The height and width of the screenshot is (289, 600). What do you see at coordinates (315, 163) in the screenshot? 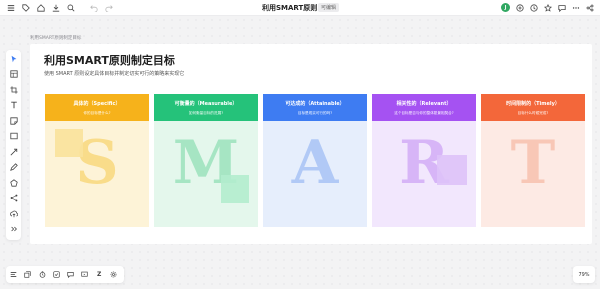
I see `letter-a: A` at bounding box center [315, 163].